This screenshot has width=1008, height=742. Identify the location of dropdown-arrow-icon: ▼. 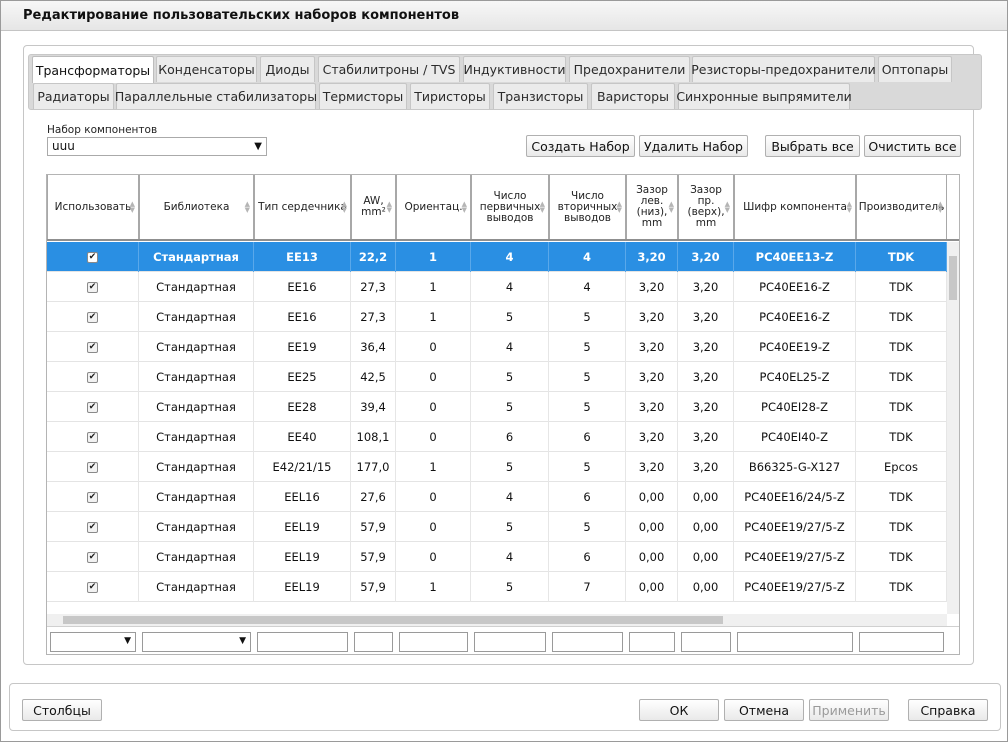
(242, 641).